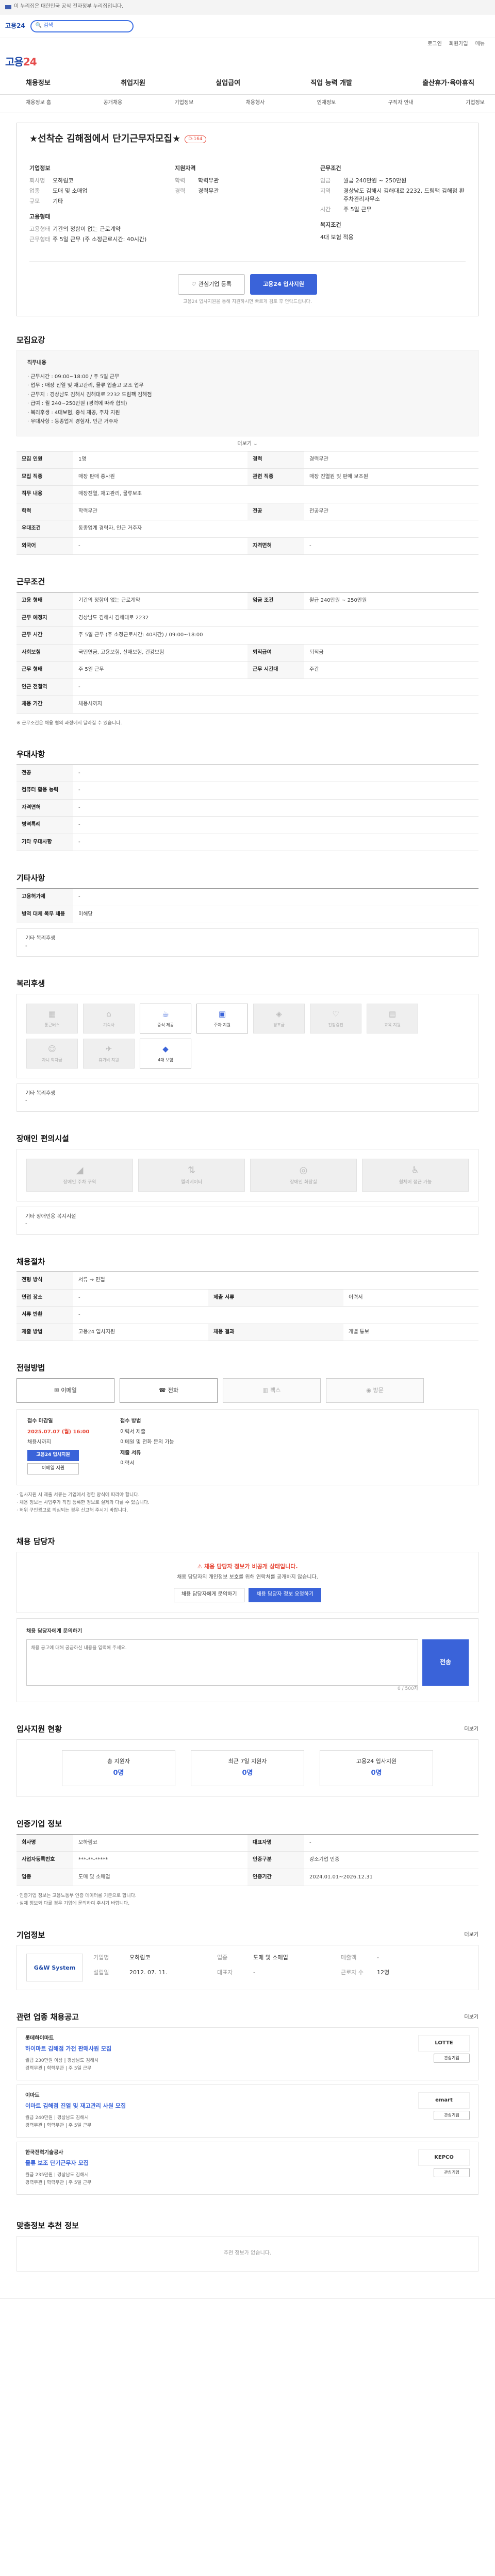  Describe the element at coordinates (38, 103) in the screenshot. I see `sub-nav-item: 채용정보 홈` at that location.